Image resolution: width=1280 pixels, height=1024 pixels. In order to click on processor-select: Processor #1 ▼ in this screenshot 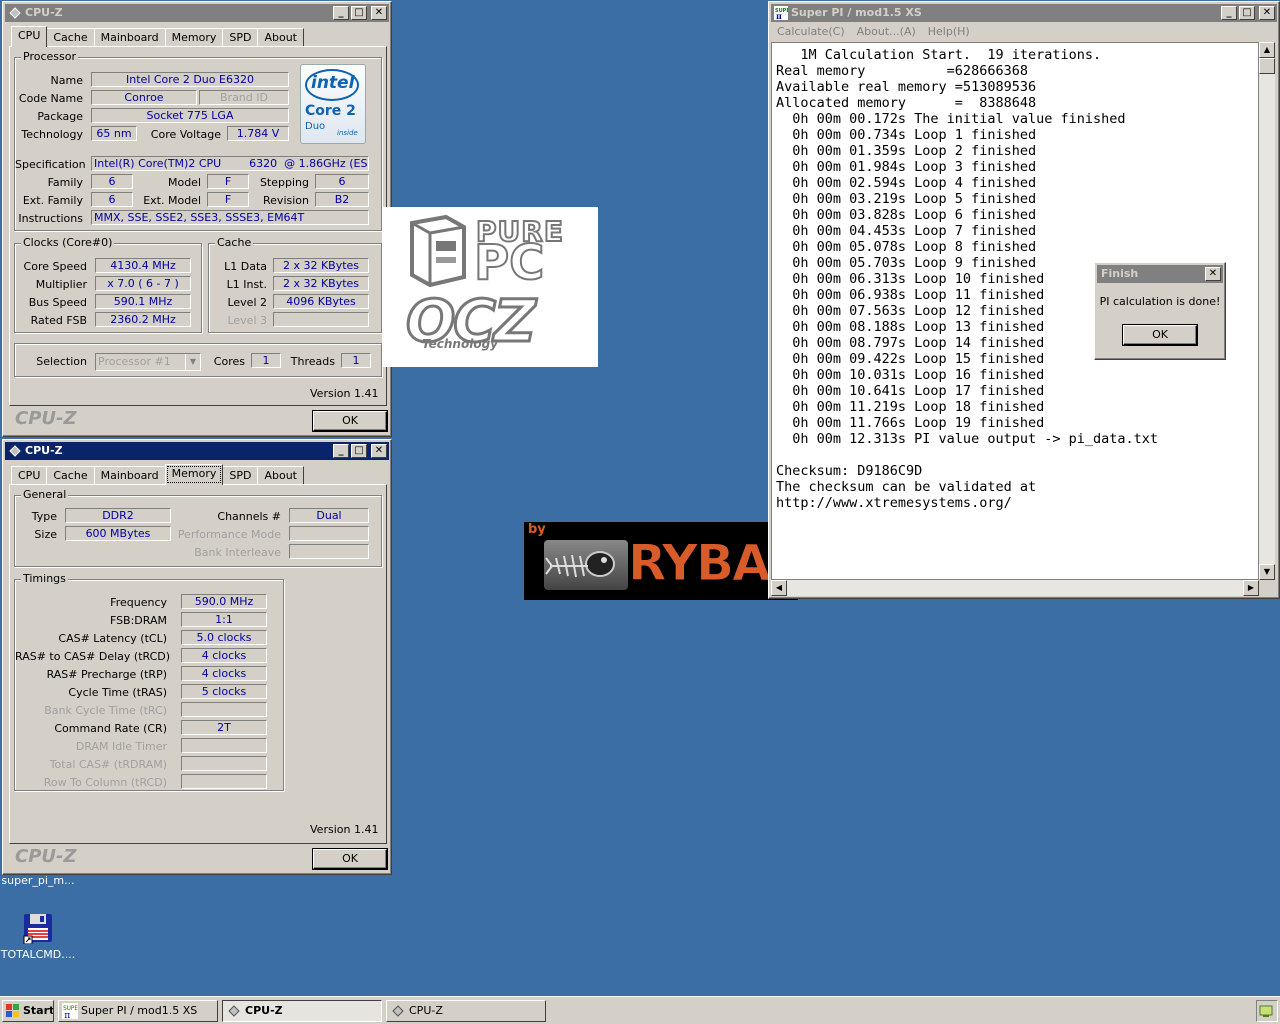, I will do `click(148, 362)`.